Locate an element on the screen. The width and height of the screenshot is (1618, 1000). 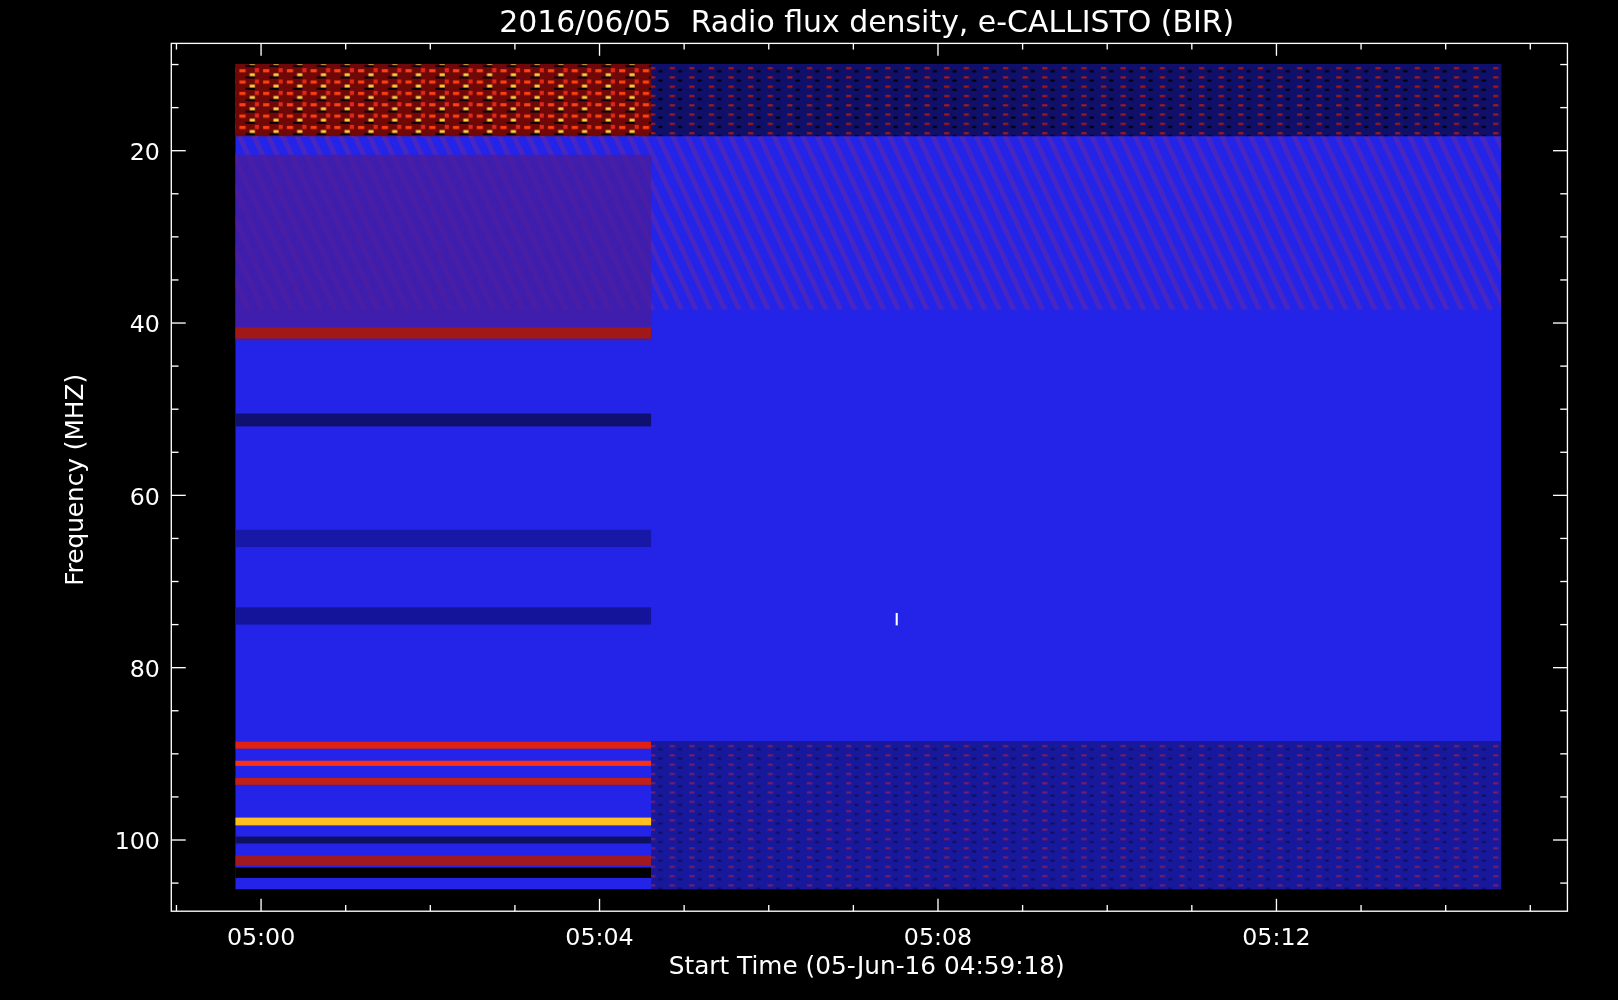
x-axis-label: Start Time (05-Jun-16 04:59:18) is located at coordinates (866, 966).